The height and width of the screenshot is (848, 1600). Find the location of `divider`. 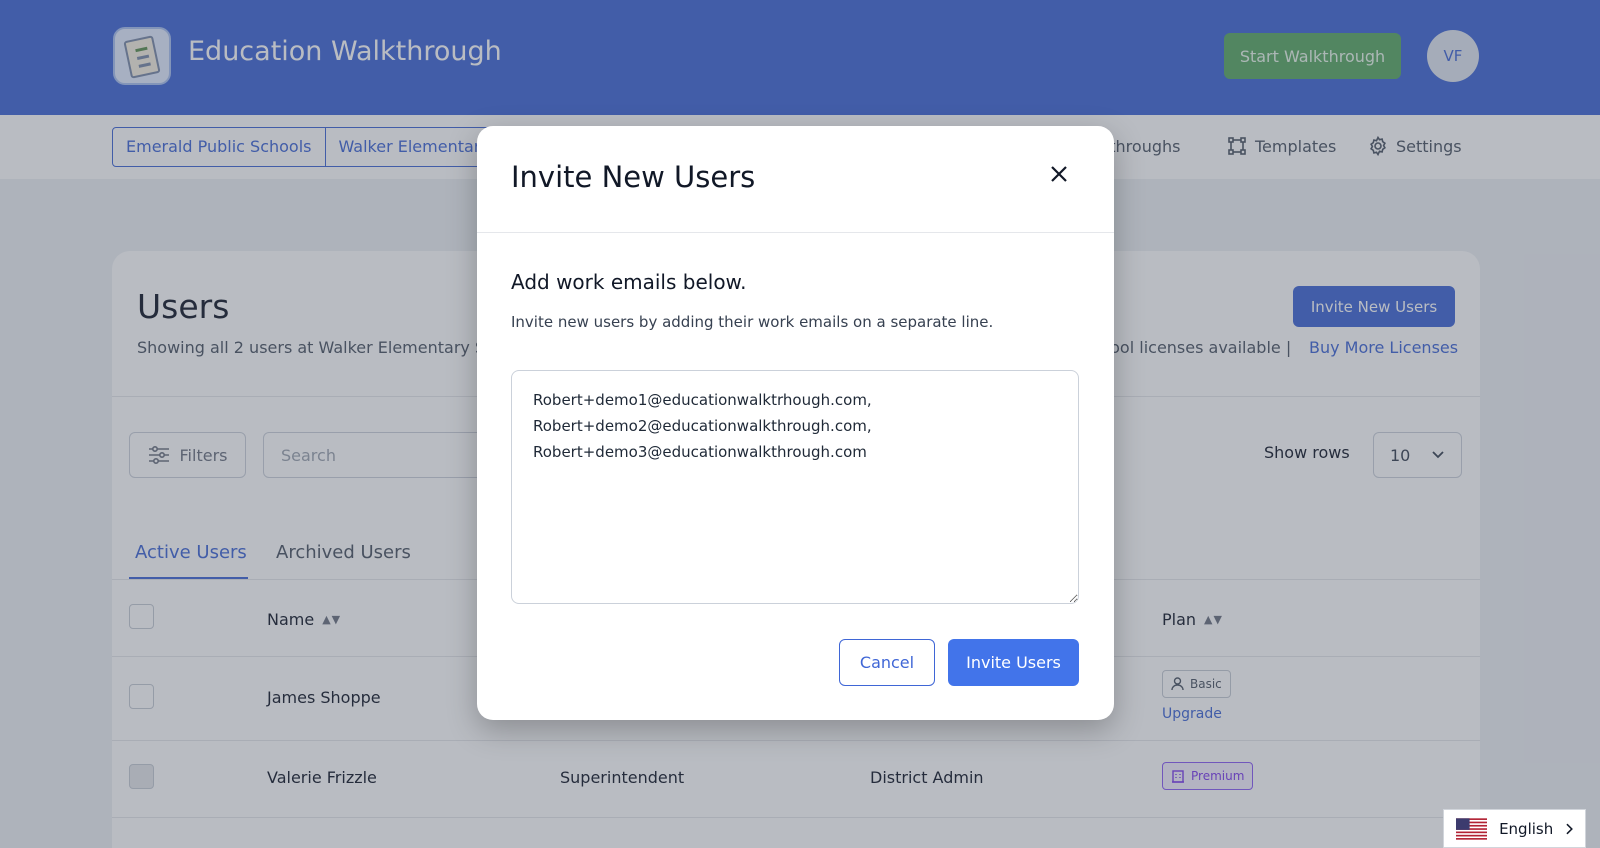

divider is located at coordinates (795, 232).